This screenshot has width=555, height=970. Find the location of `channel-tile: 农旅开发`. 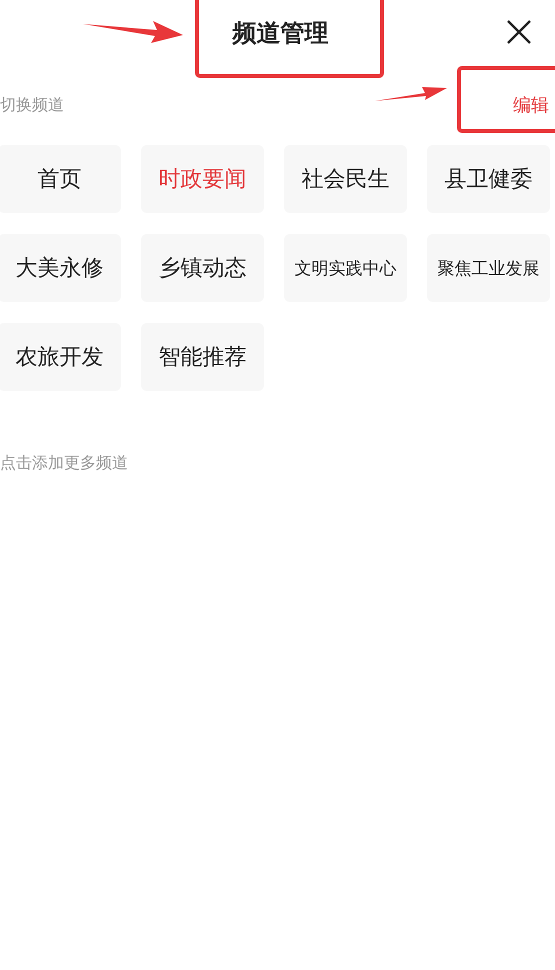

channel-tile: 农旅开发 is located at coordinates (60, 357).